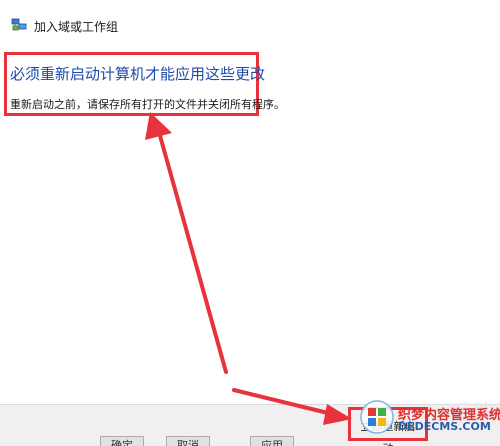  I want to click on cancel-button: 取消, so click(188, 441).